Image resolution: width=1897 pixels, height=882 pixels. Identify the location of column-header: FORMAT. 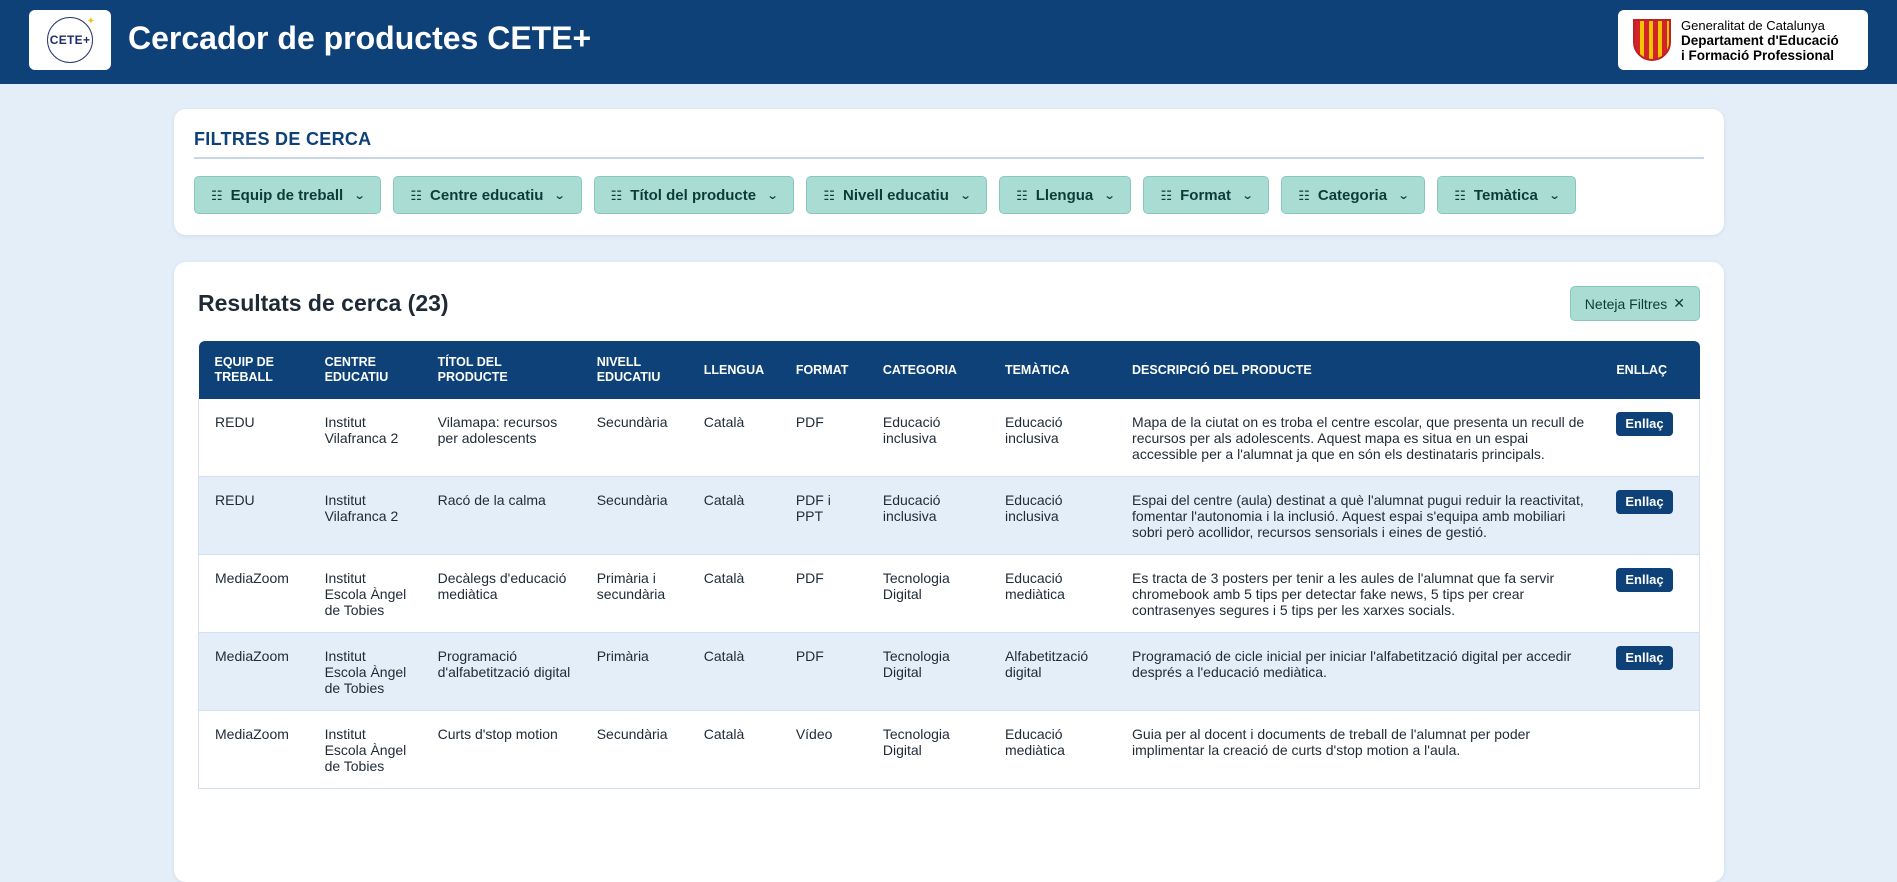
(823, 370).